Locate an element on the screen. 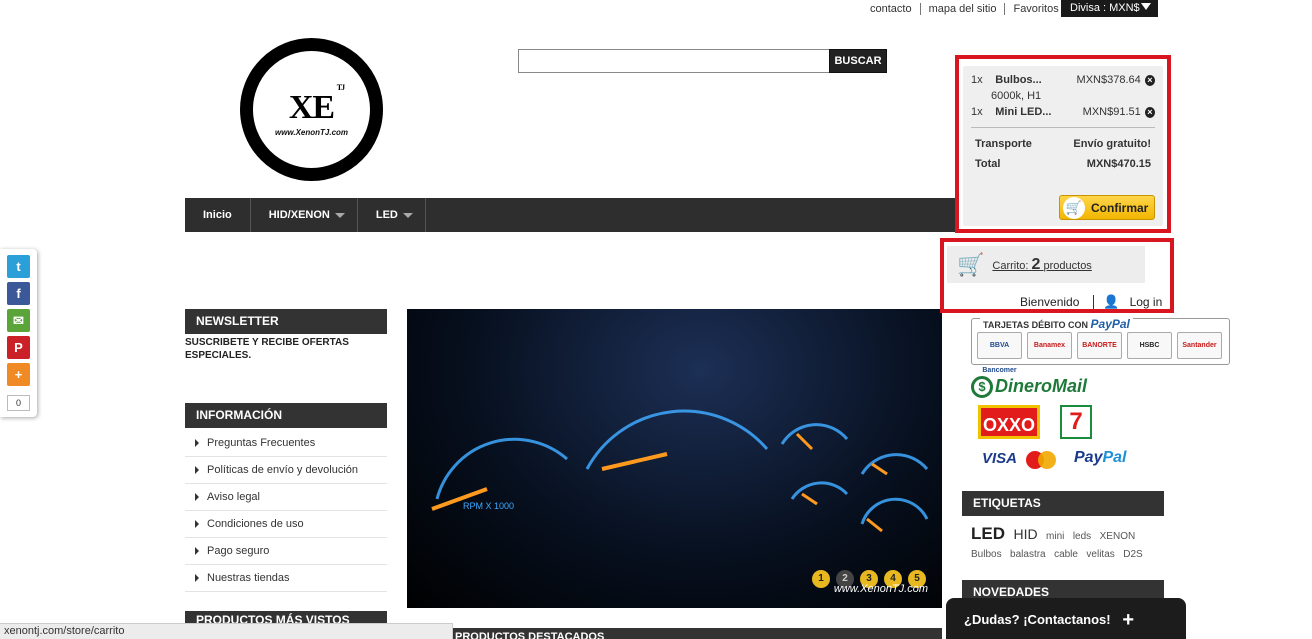 This screenshot has height=639, width=1312. welcome-text: Bienvenido is located at coordinates (1050, 302).